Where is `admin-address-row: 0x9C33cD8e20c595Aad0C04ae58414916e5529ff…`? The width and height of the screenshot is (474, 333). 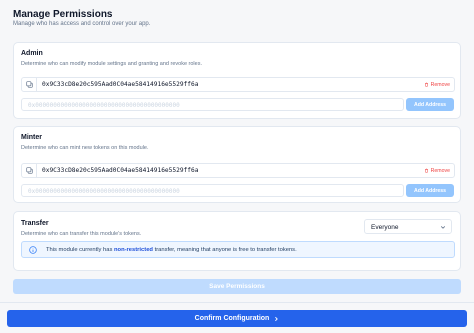
admin-address-row: 0x9C33cD8e20c595Aad0C04ae58414916e5529ff… is located at coordinates (238, 84).